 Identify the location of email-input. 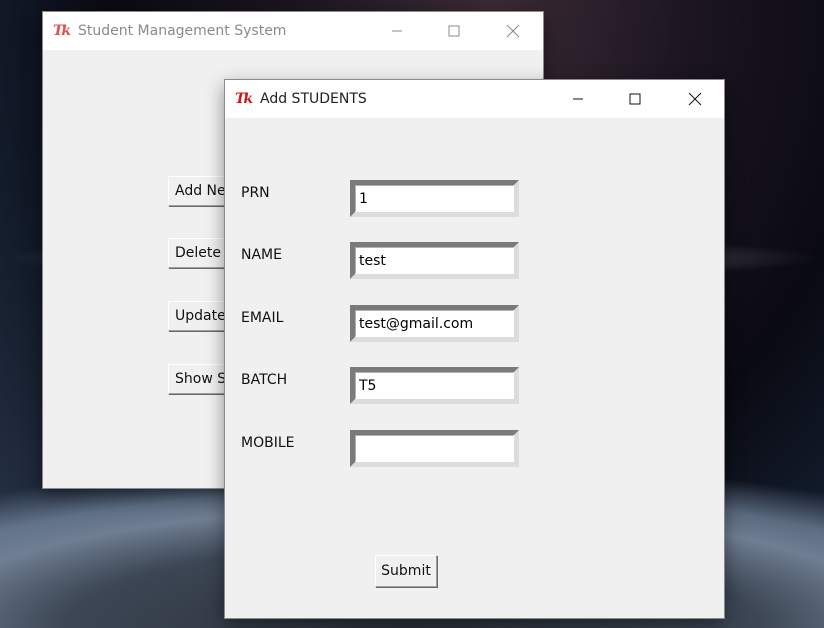
(434, 323).